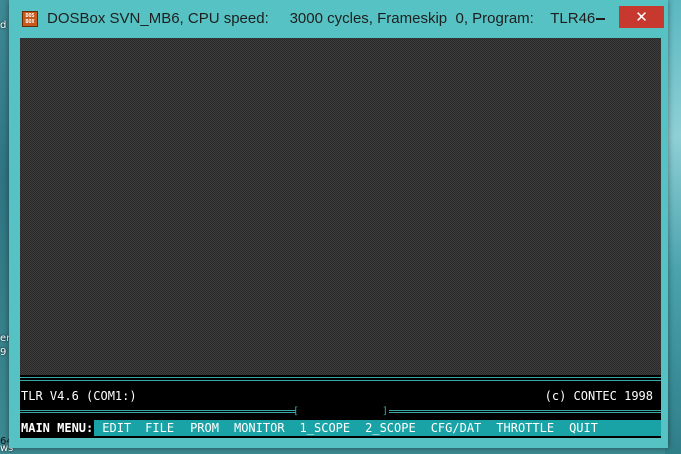 This screenshot has width=681, height=454. Describe the element at coordinates (385, 411) in the screenshot. I see `bracket-right: ]` at that location.